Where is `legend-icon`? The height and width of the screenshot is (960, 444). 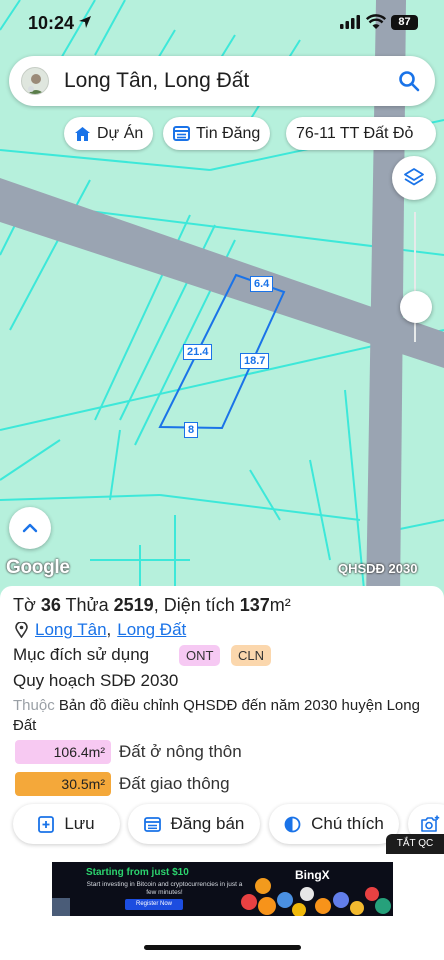 legend-icon is located at coordinates (292, 824).